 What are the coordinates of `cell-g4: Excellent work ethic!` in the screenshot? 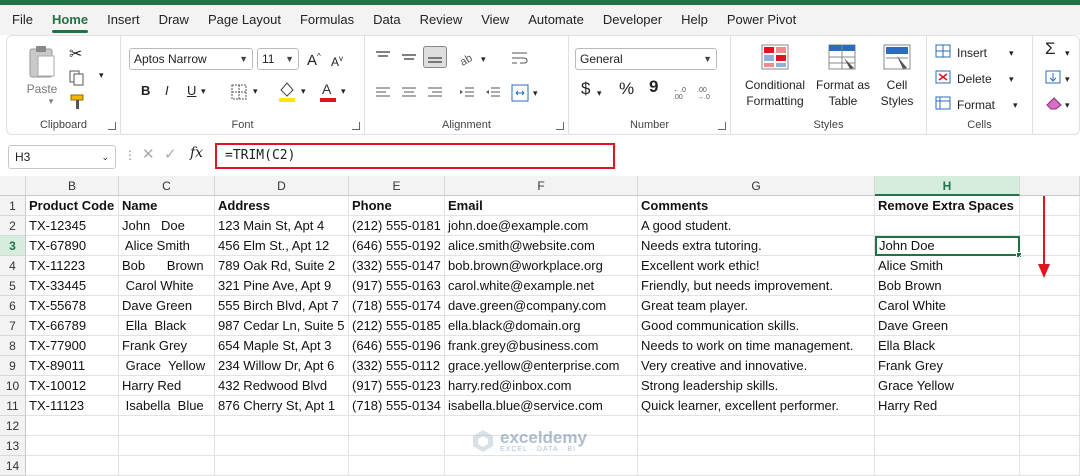 It's located at (756, 266).